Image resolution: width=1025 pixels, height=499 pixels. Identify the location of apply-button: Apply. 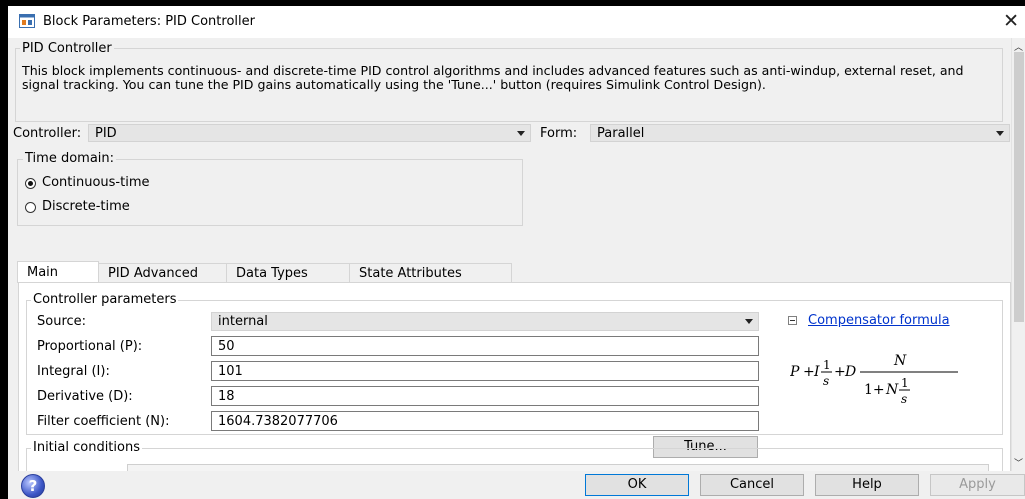
(977, 485).